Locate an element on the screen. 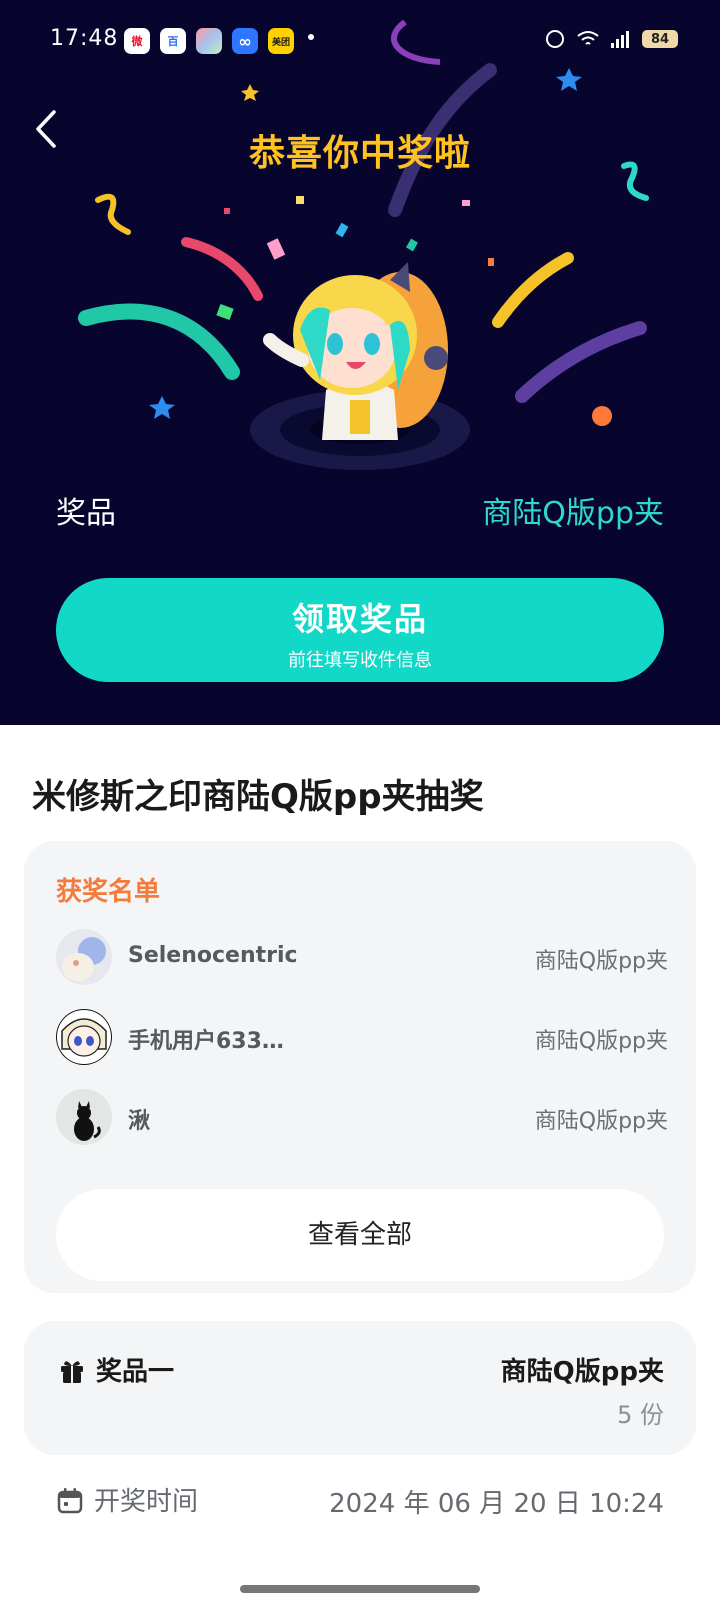 This screenshot has height=1608, width=720. status-indicators: 84 is located at coordinates (611, 39).